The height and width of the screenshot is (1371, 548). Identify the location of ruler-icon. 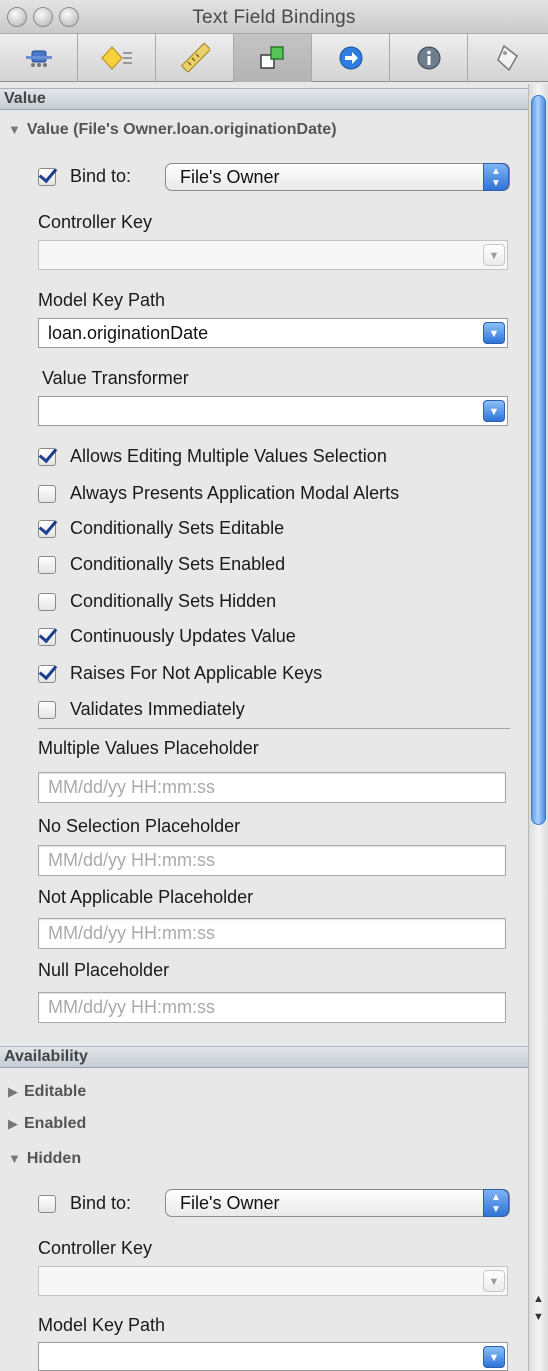
(195, 58).